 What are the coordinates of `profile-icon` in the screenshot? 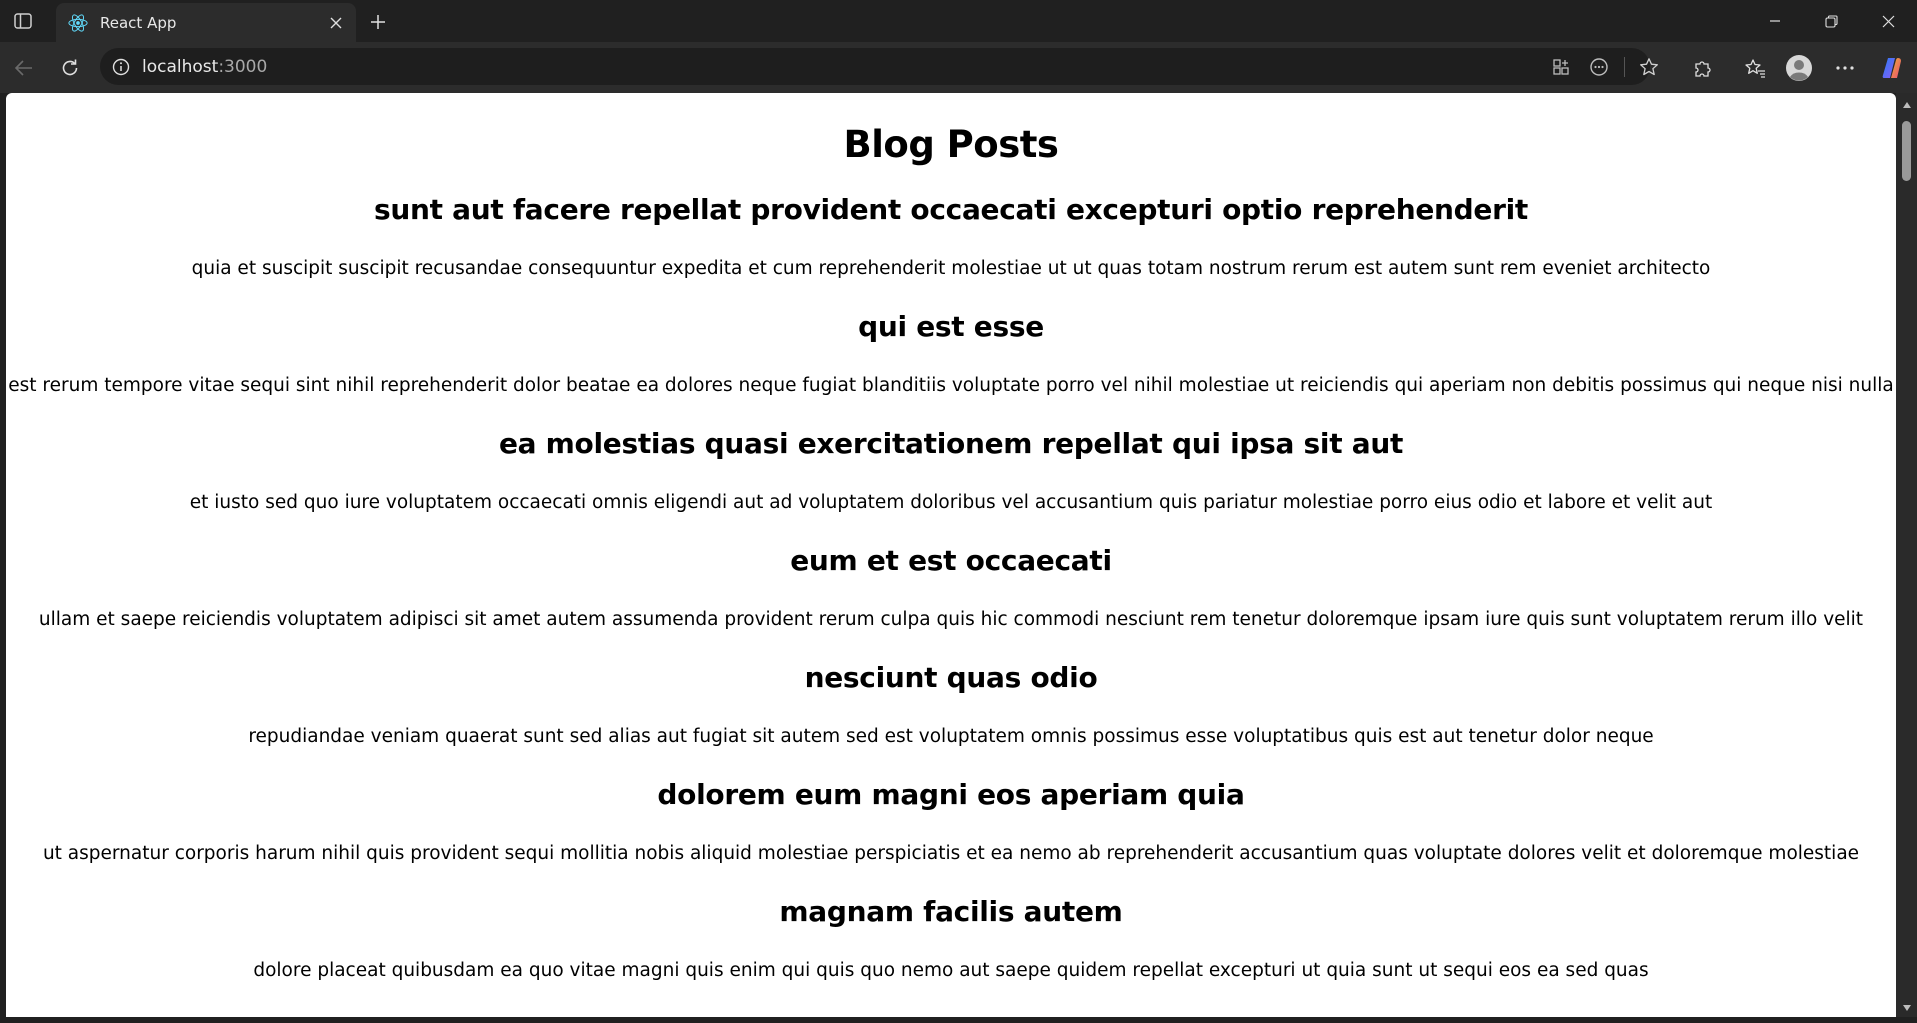 It's located at (1799, 68).